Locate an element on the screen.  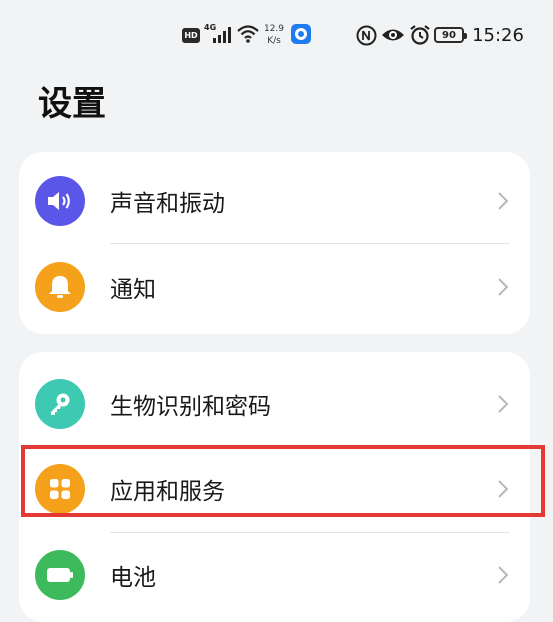
battery-status-icon: 90 is located at coordinates (450, 35).